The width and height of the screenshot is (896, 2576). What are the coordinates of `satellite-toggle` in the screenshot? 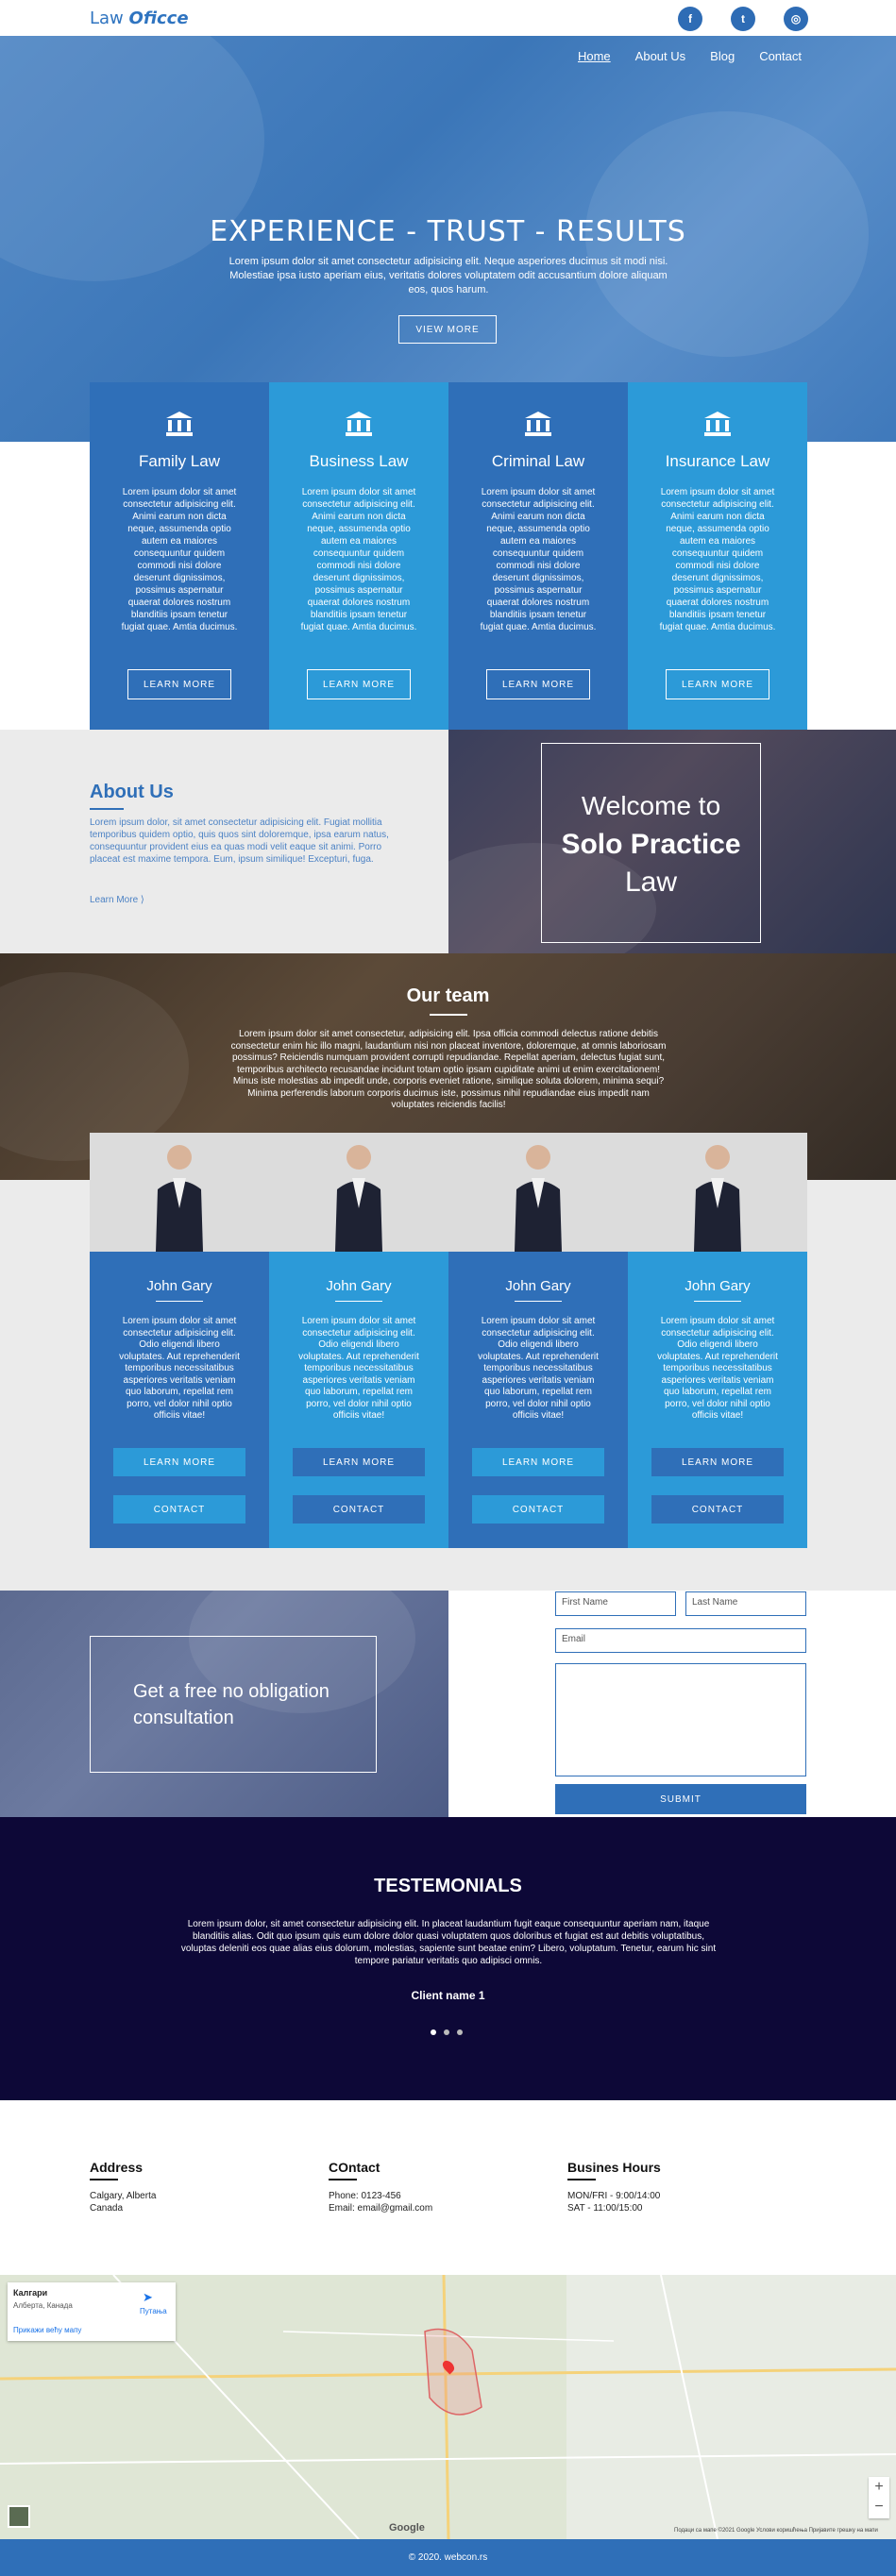 It's located at (19, 2517).